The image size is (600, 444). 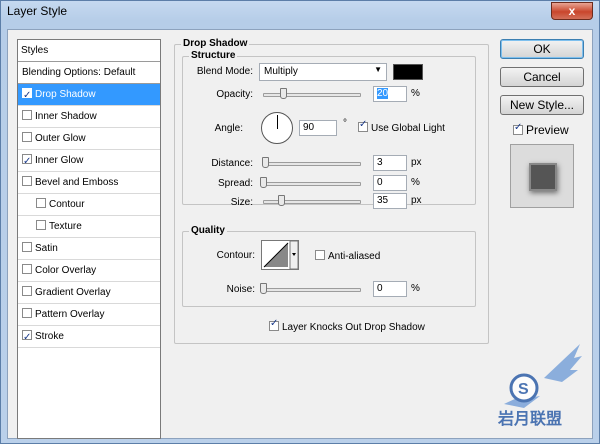 What do you see at coordinates (390, 289) in the screenshot?
I see `noise-field: 0` at bounding box center [390, 289].